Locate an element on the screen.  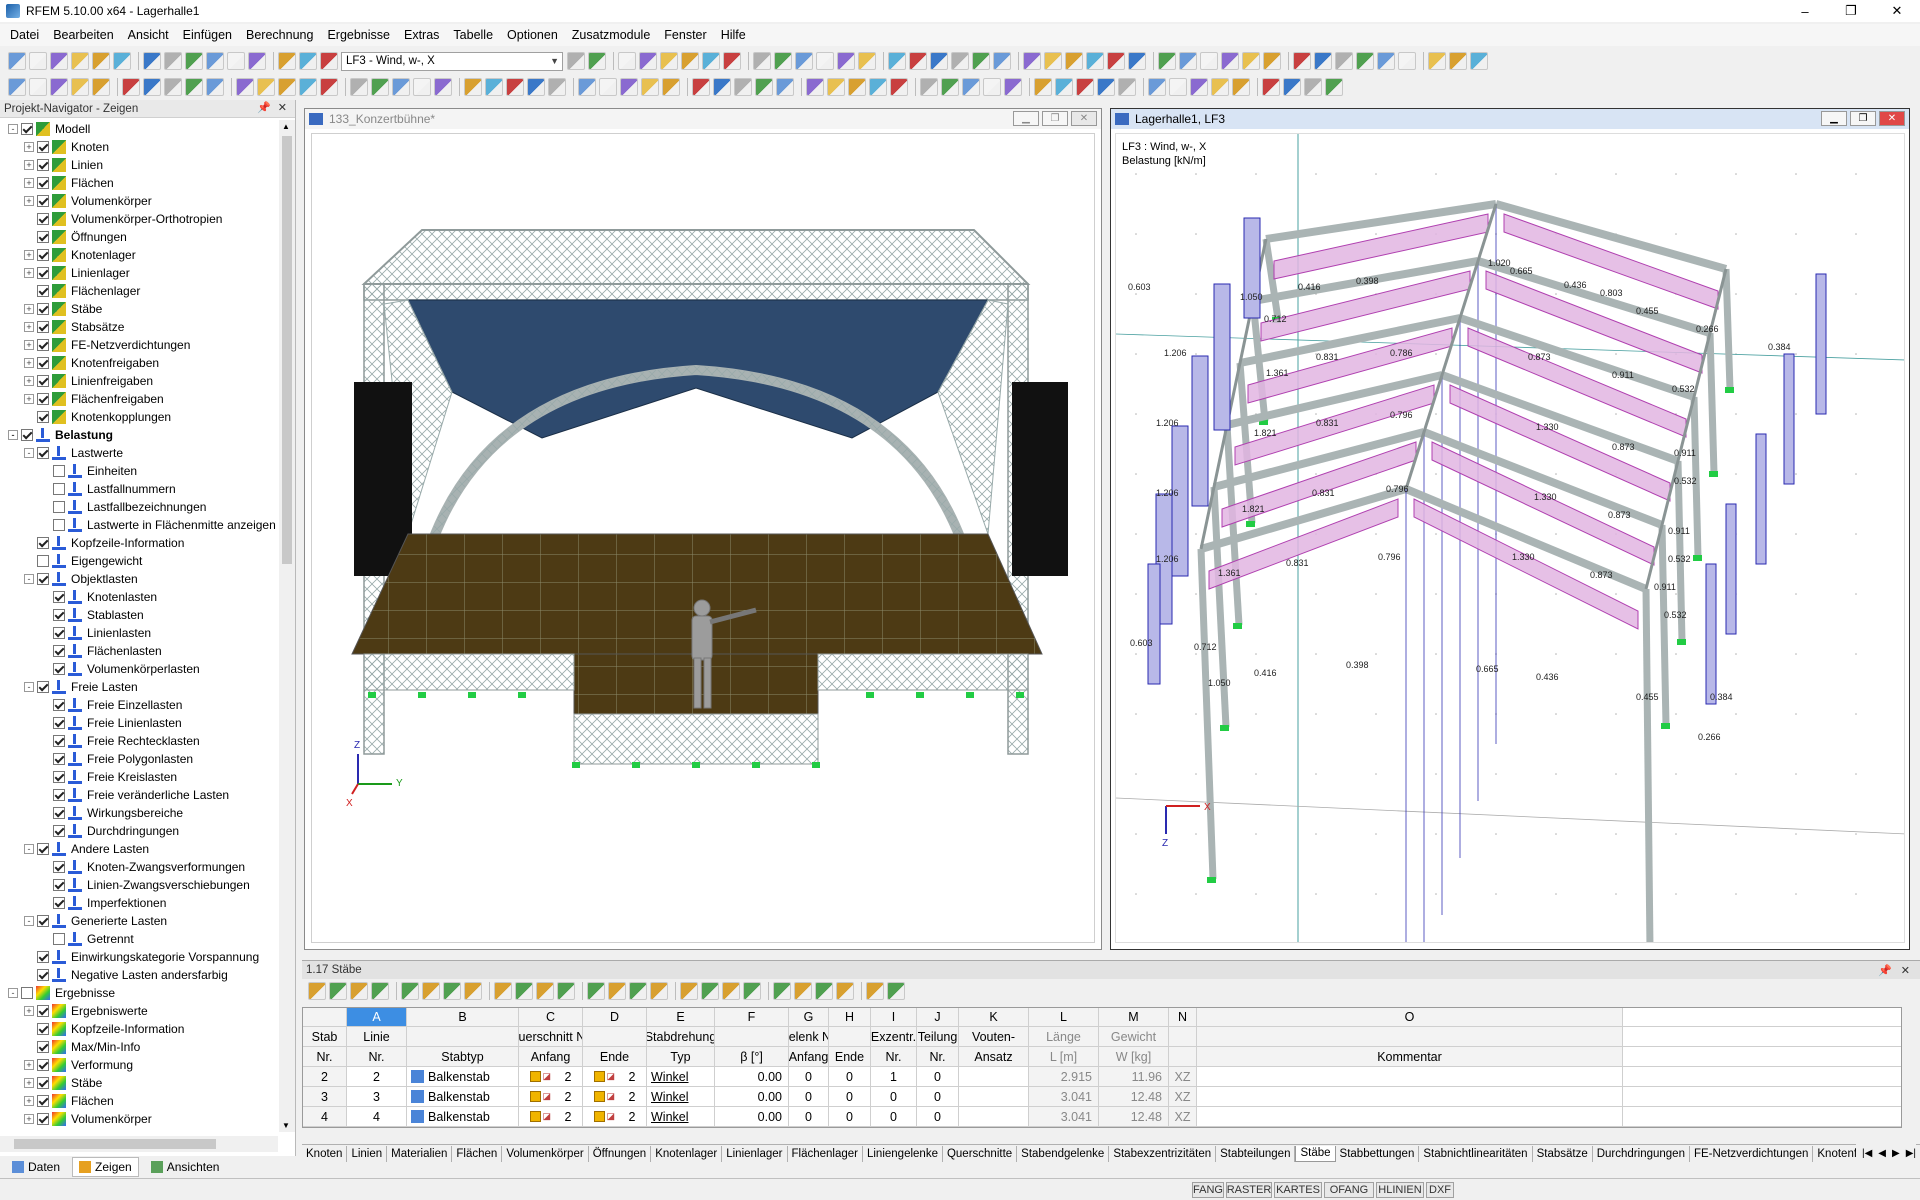
menu-5: Ergebnisse is located at coordinates (358, 35).